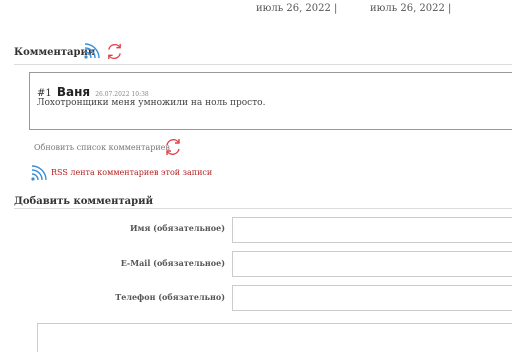 The image size is (512, 352). I want to click on email-field, so click(372, 264).